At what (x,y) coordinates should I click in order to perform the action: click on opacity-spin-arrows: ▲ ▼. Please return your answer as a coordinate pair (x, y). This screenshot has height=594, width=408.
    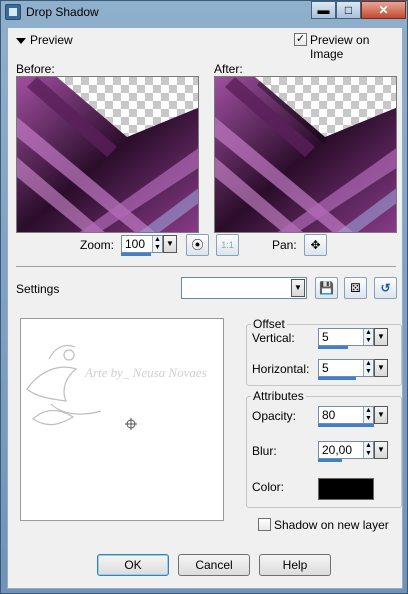
    Looking at the image, I should click on (368, 415).